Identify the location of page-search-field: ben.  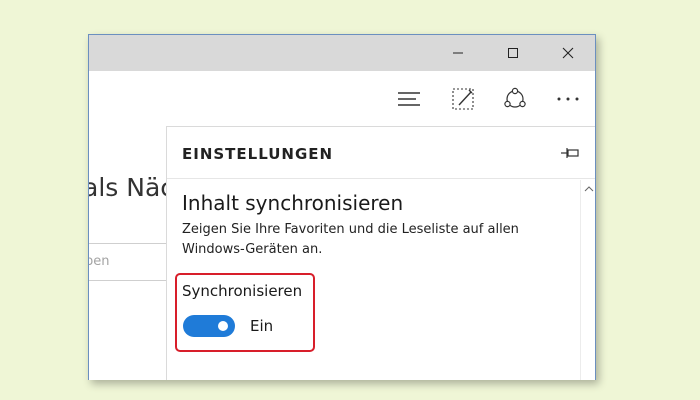
(132, 262).